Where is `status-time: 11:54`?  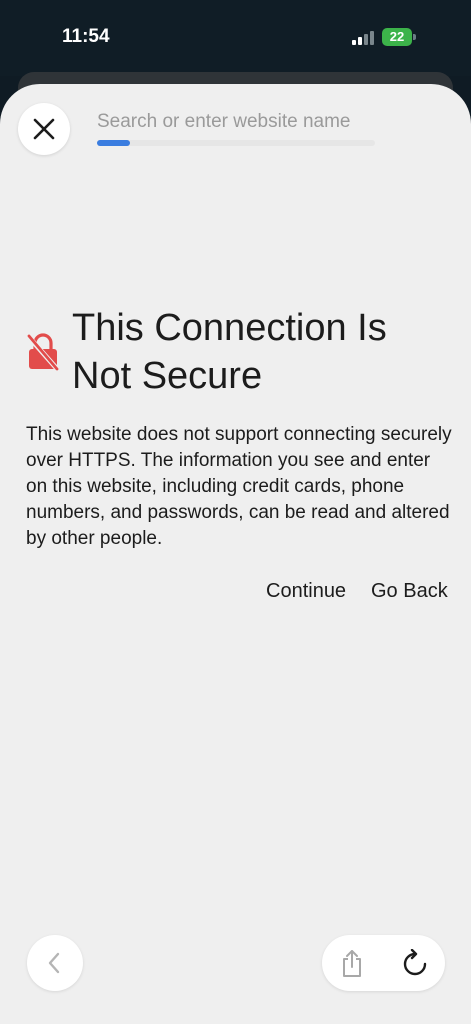 status-time: 11:54 is located at coordinates (86, 36).